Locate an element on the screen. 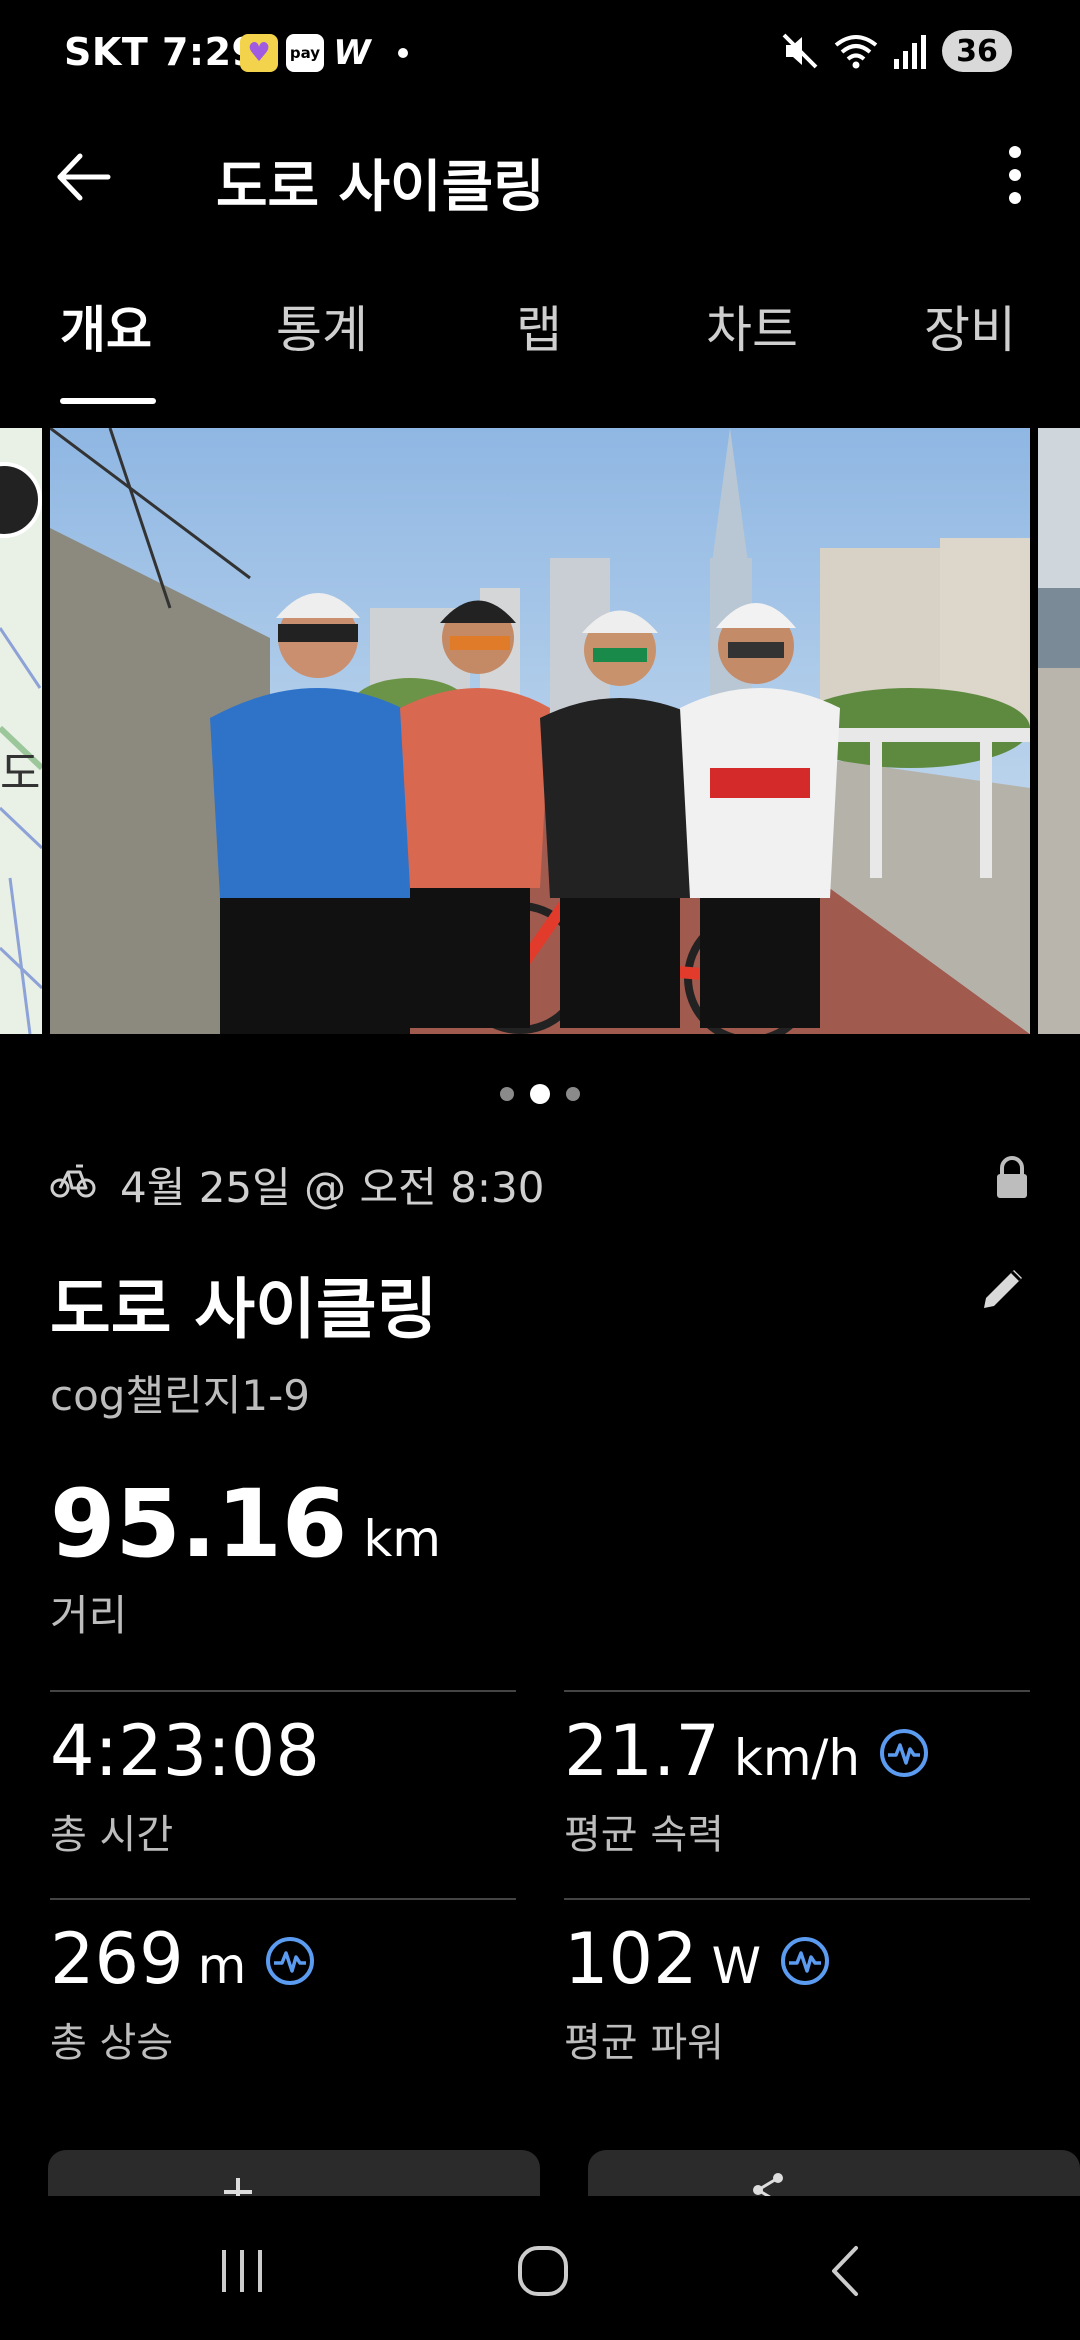 The image size is (1080, 2340). w-app-icon: W is located at coordinates (352, 53).